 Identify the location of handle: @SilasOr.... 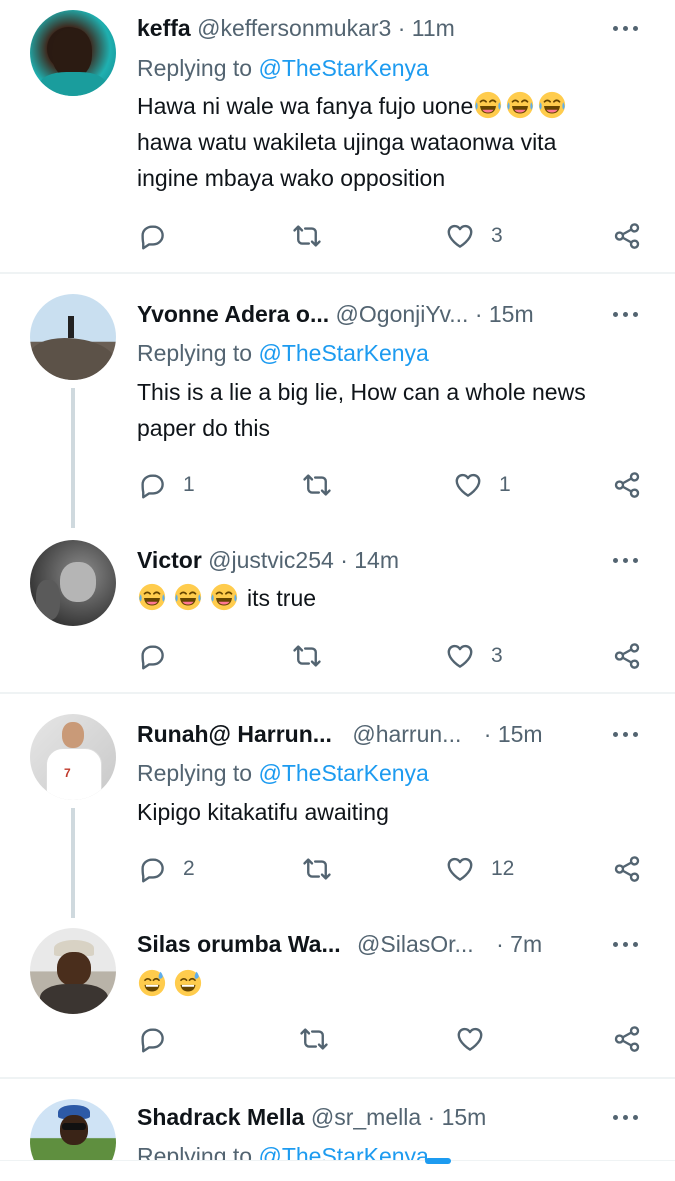
(415, 944).